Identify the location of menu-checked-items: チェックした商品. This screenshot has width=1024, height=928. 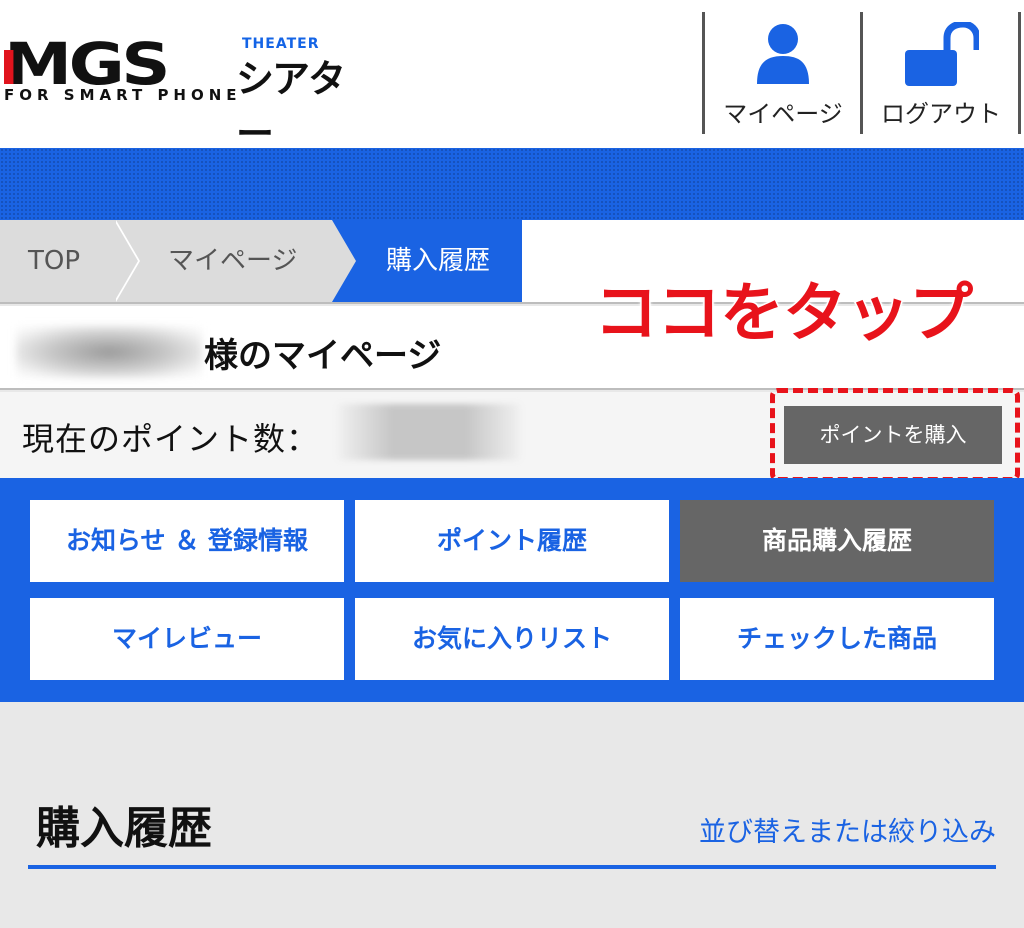
(837, 639).